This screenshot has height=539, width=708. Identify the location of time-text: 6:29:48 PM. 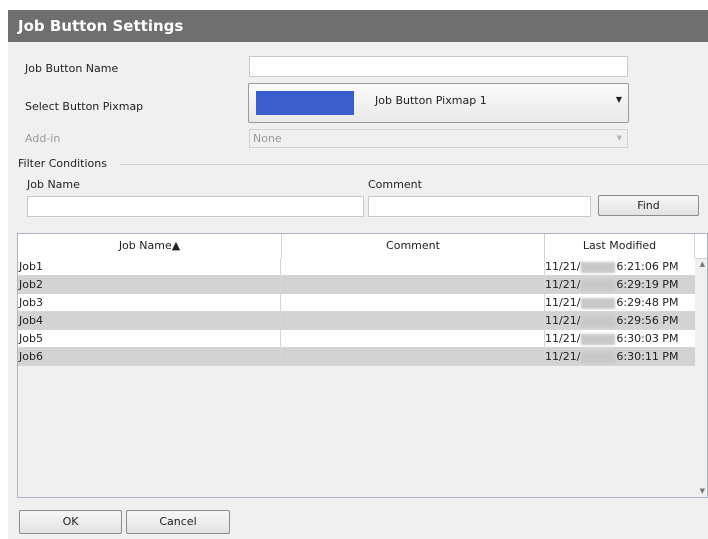
(647, 302).